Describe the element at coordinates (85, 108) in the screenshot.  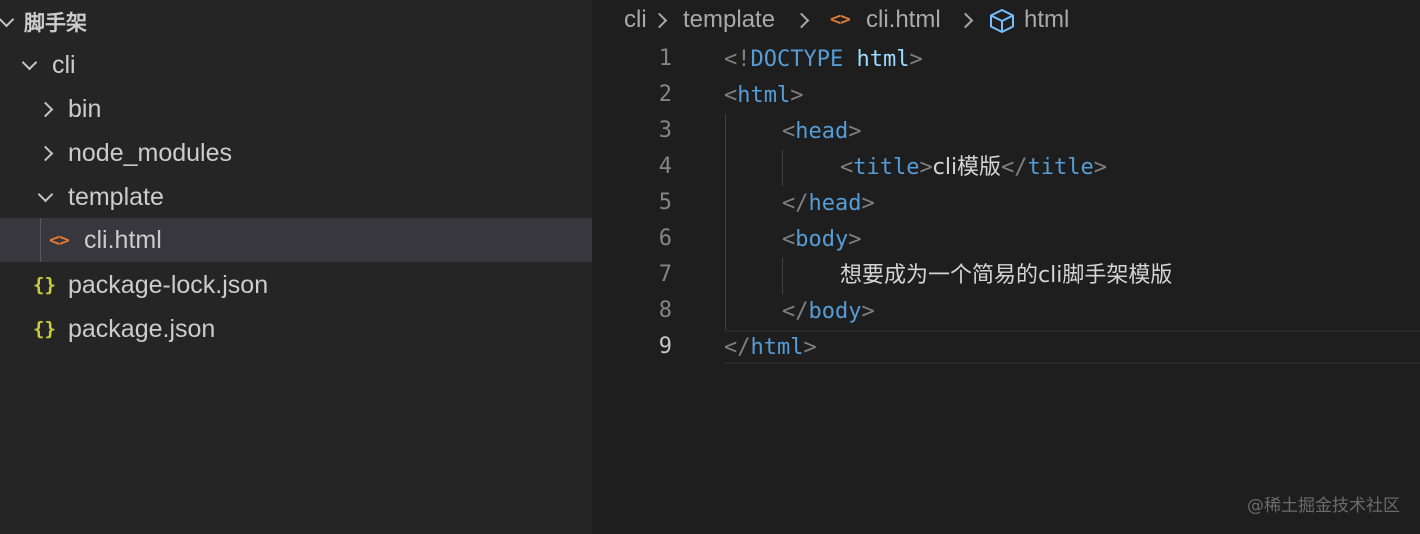
I see `tree-item-label: bin` at that location.